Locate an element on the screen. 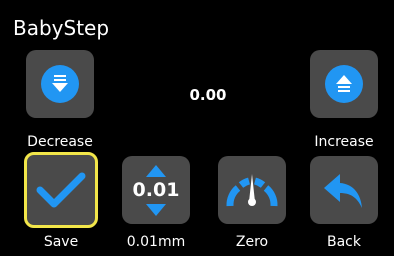  save-button is located at coordinates (61, 190).